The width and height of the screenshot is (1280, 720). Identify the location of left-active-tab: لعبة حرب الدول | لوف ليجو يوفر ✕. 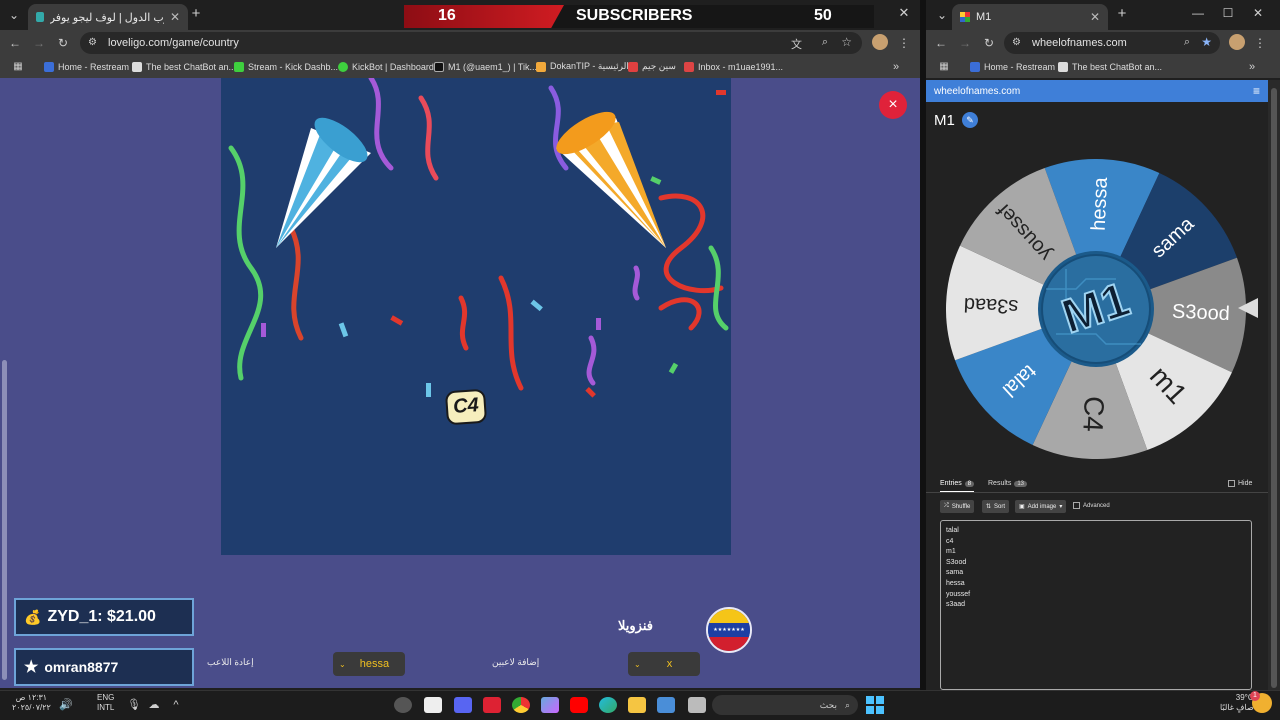
(108, 17).